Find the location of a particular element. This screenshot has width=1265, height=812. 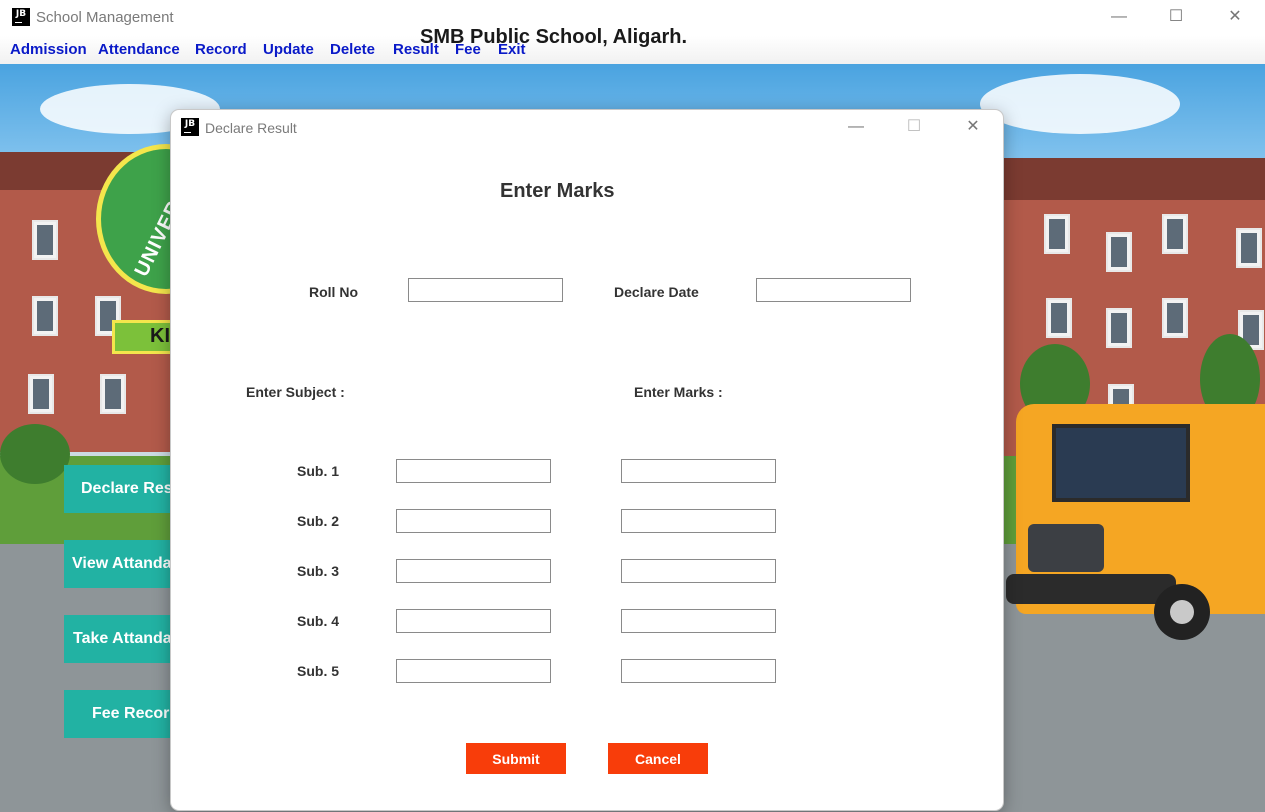

roll-no-input is located at coordinates (485, 290).